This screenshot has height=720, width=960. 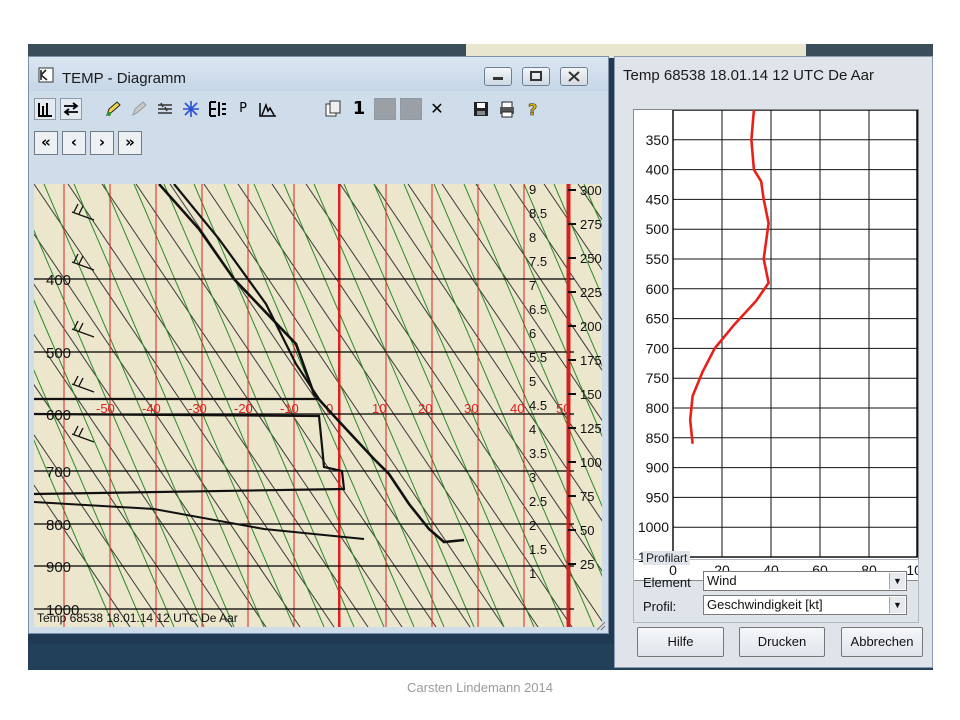 What do you see at coordinates (318, 74) in the screenshot?
I see `window-titlebar: TEMP - Diagramm` at bounding box center [318, 74].